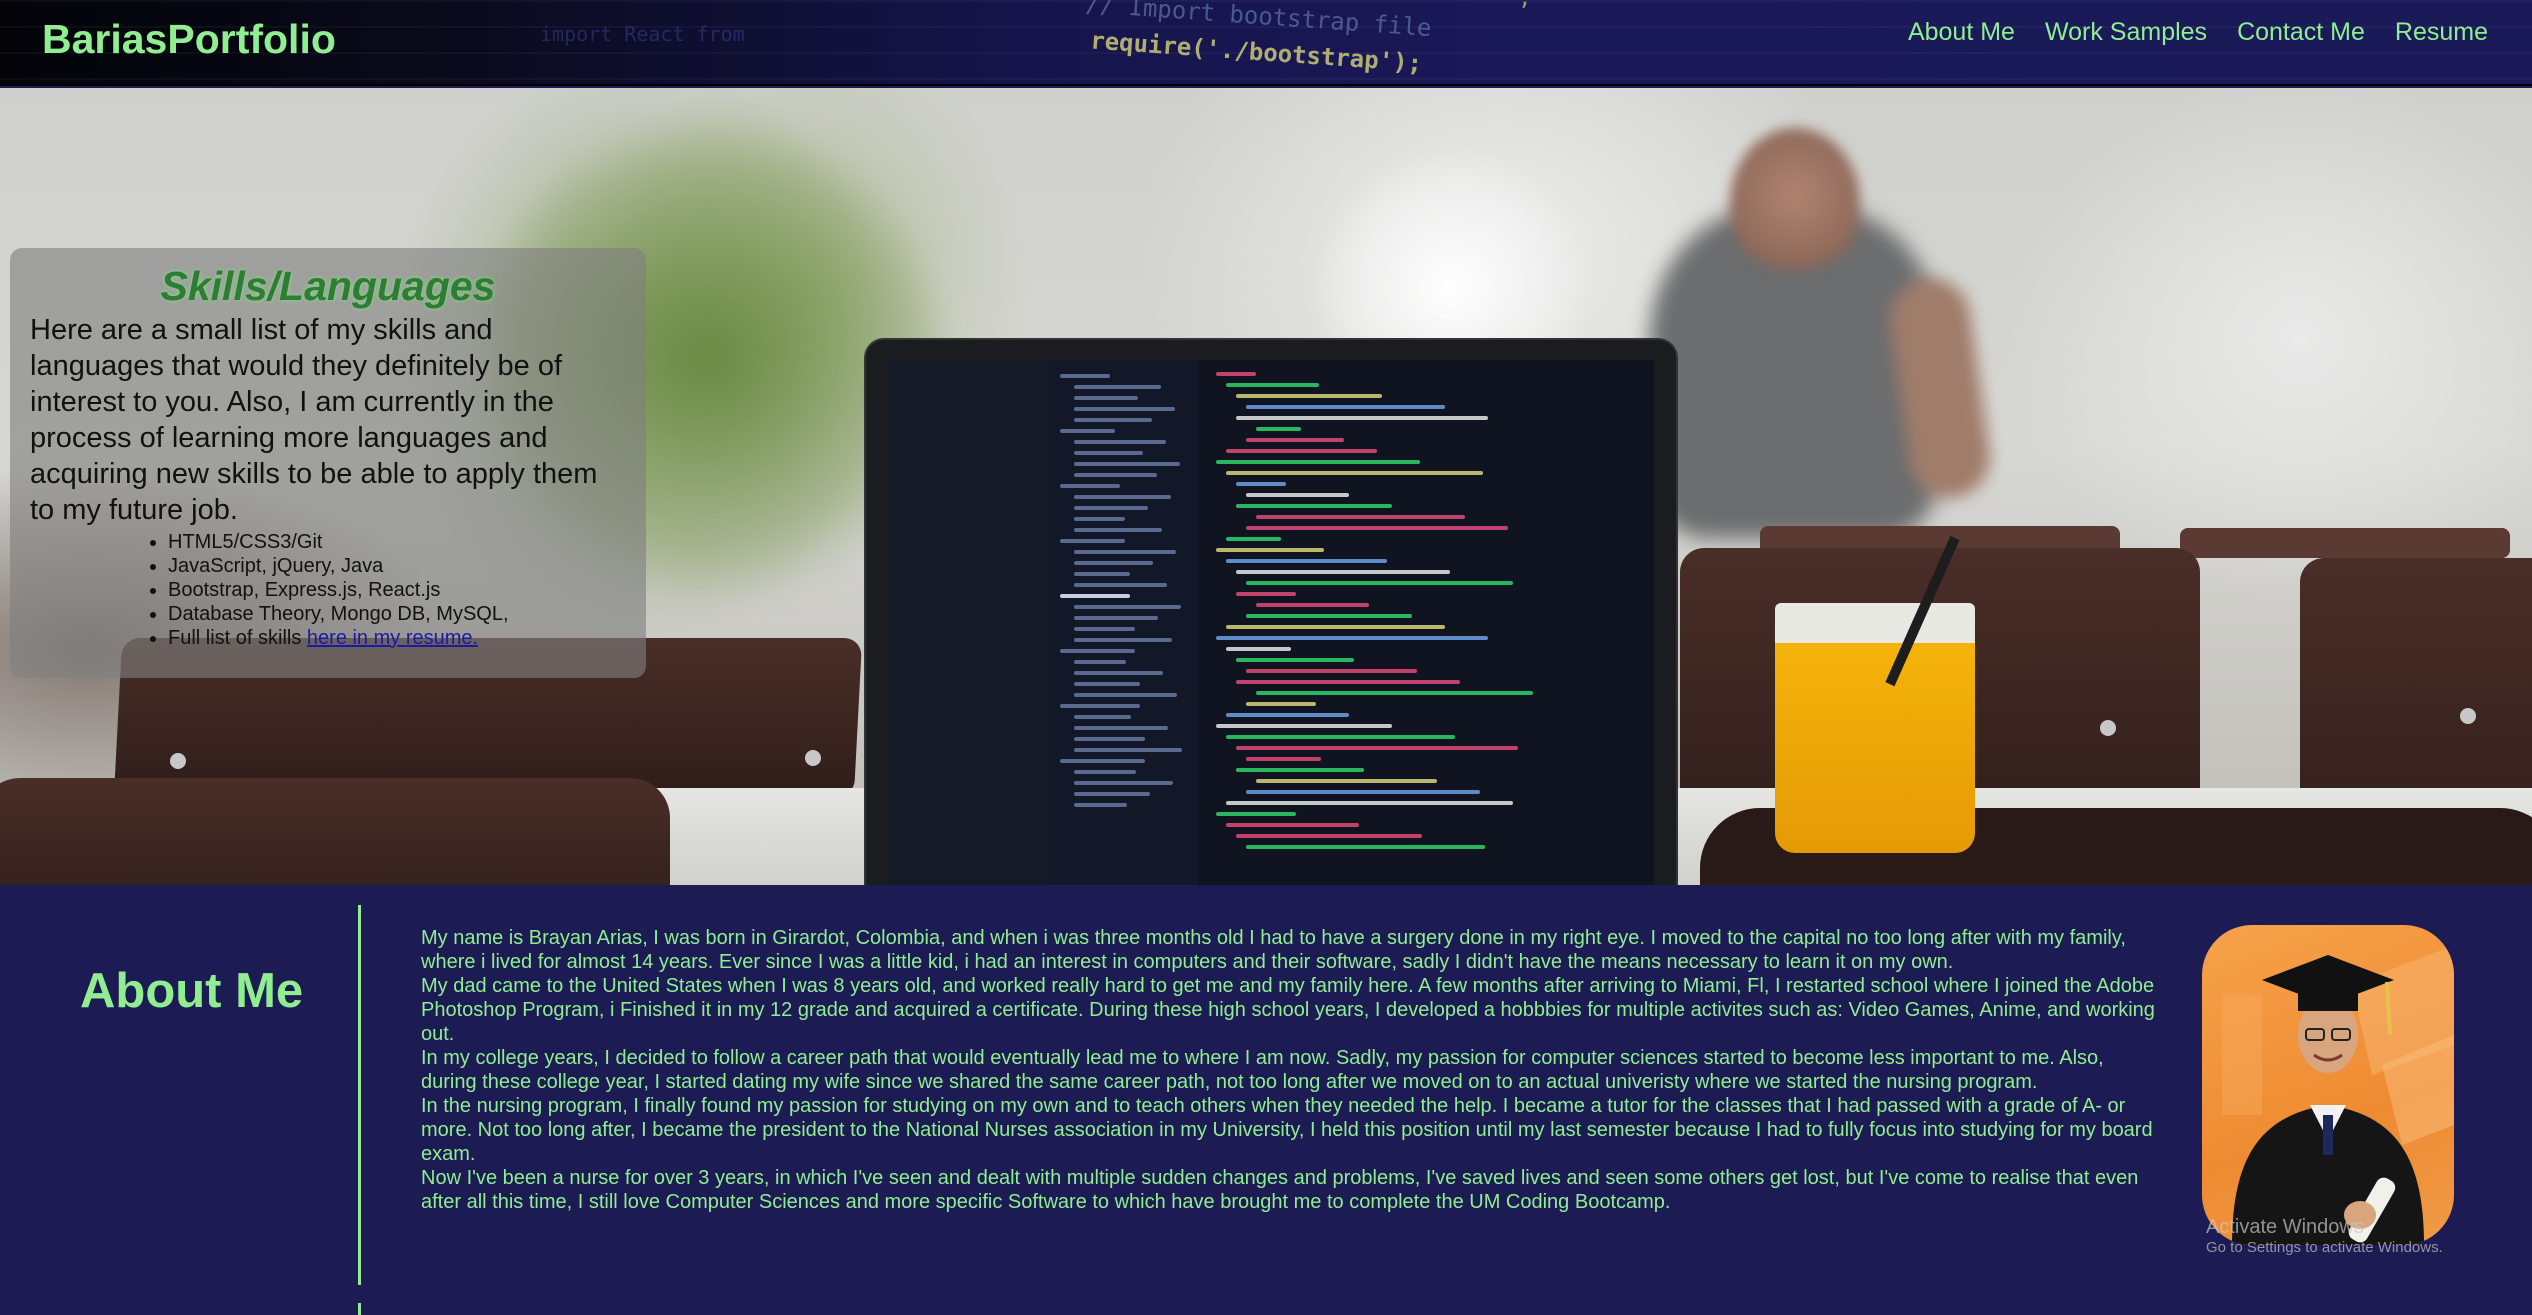 The image size is (2532, 1315). Describe the element at coordinates (1875, 728) in the screenshot. I see `juice-glass` at that location.